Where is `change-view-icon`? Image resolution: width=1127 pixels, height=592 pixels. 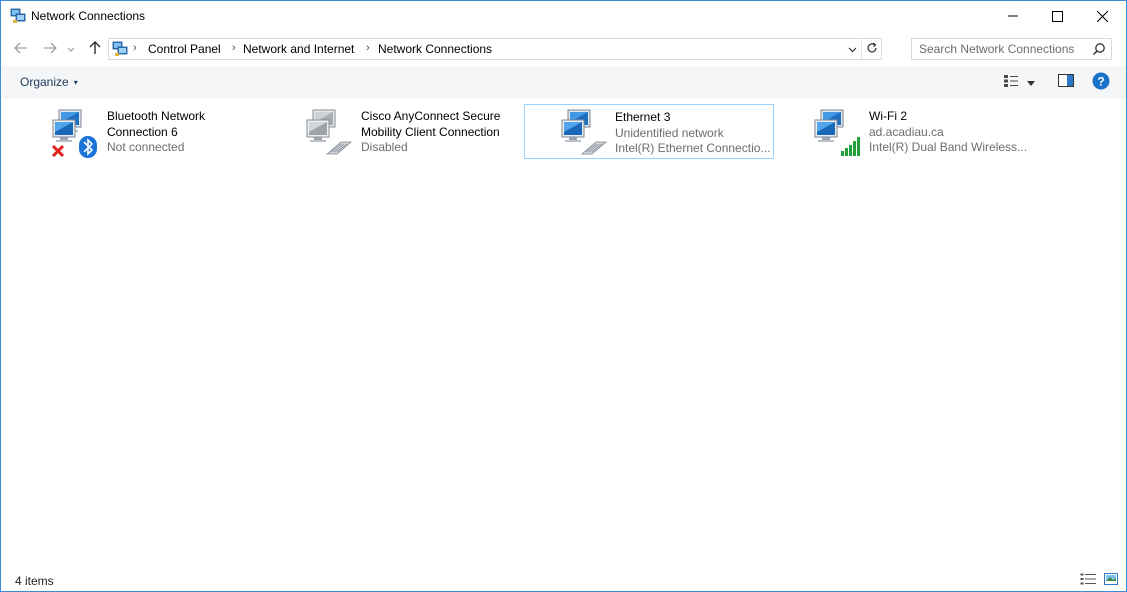 change-view-icon is located at coordinates (1011, 82).